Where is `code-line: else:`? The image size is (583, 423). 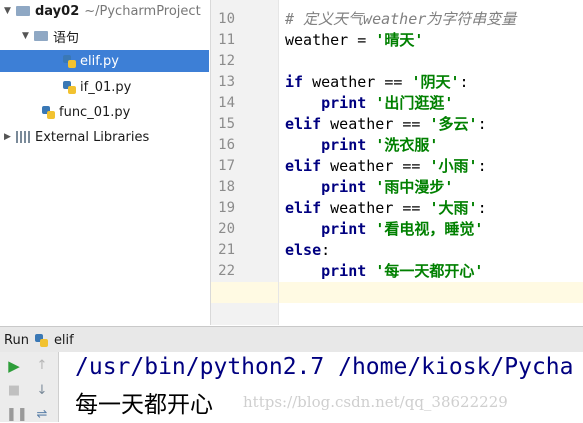 code-line: else: is located at coordinates (307, 250).